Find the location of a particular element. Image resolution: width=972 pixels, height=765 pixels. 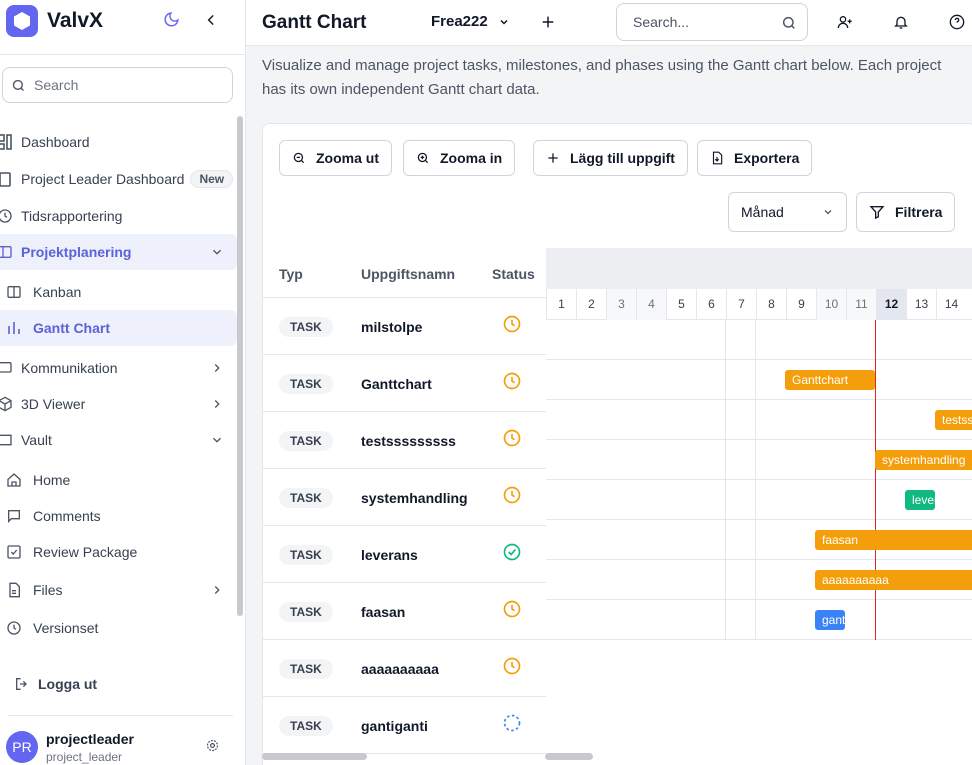

sidebar-item-kommunikation: Kommunikation is located at coordinates (118, 368).